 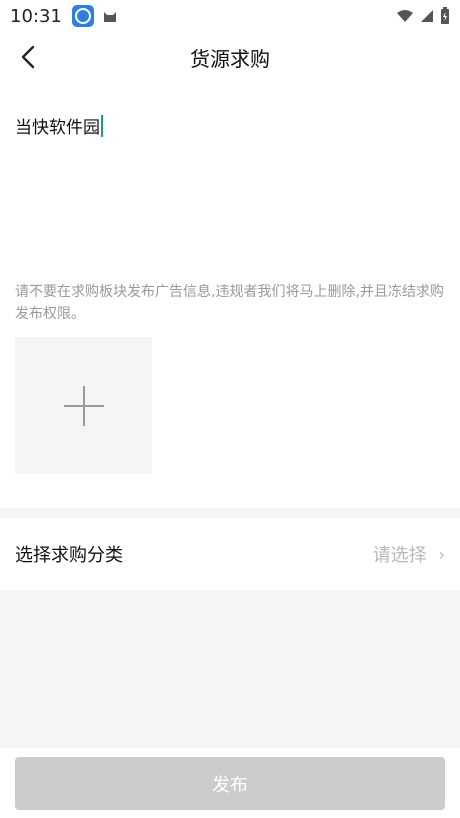 I want to click on plus-icon, so click(x=83, y=405).